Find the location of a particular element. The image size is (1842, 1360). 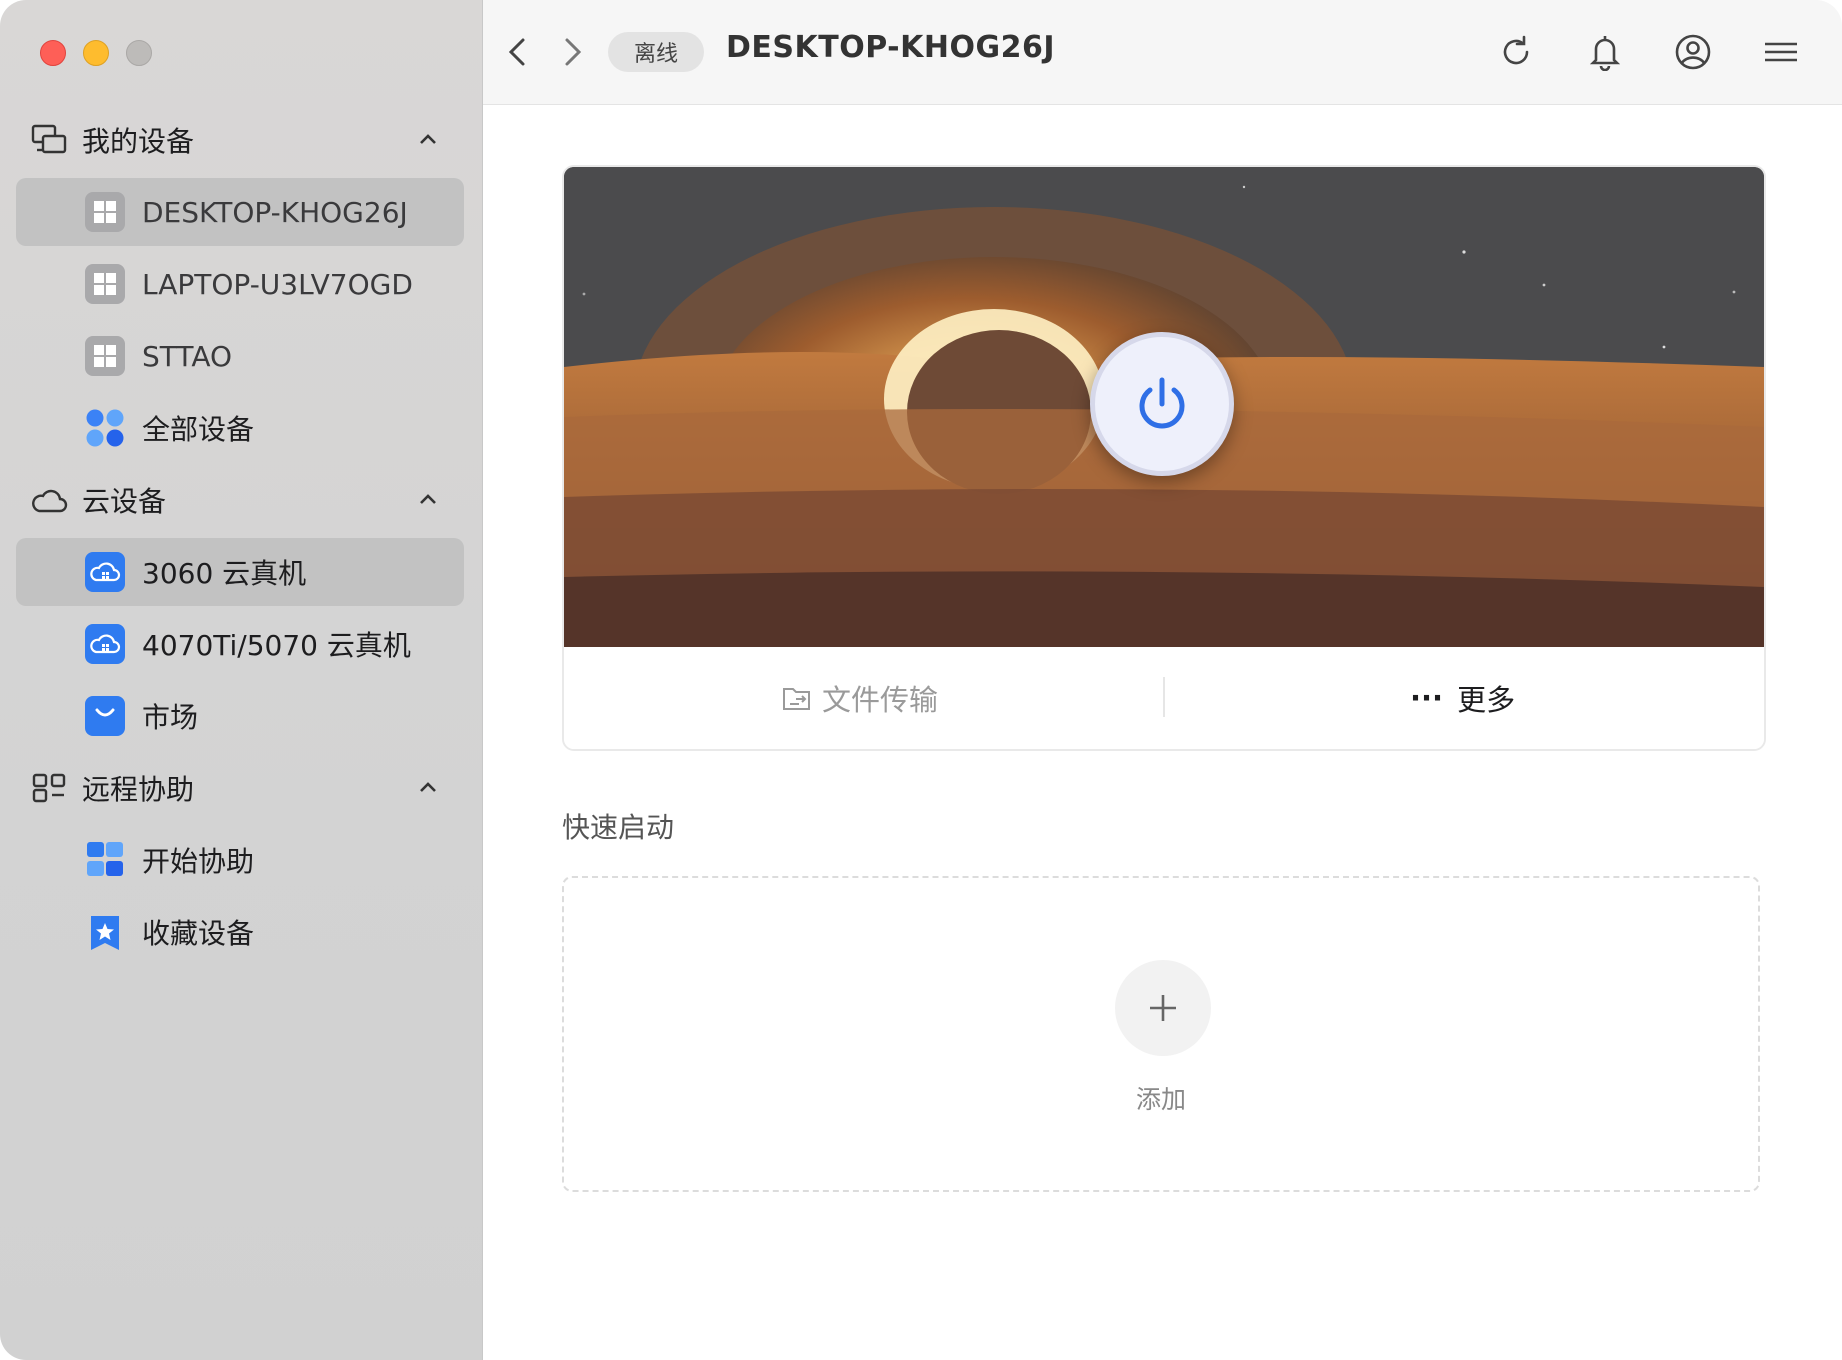

file-transfer-button: 文件传输 is located at coordinates (860, 698).